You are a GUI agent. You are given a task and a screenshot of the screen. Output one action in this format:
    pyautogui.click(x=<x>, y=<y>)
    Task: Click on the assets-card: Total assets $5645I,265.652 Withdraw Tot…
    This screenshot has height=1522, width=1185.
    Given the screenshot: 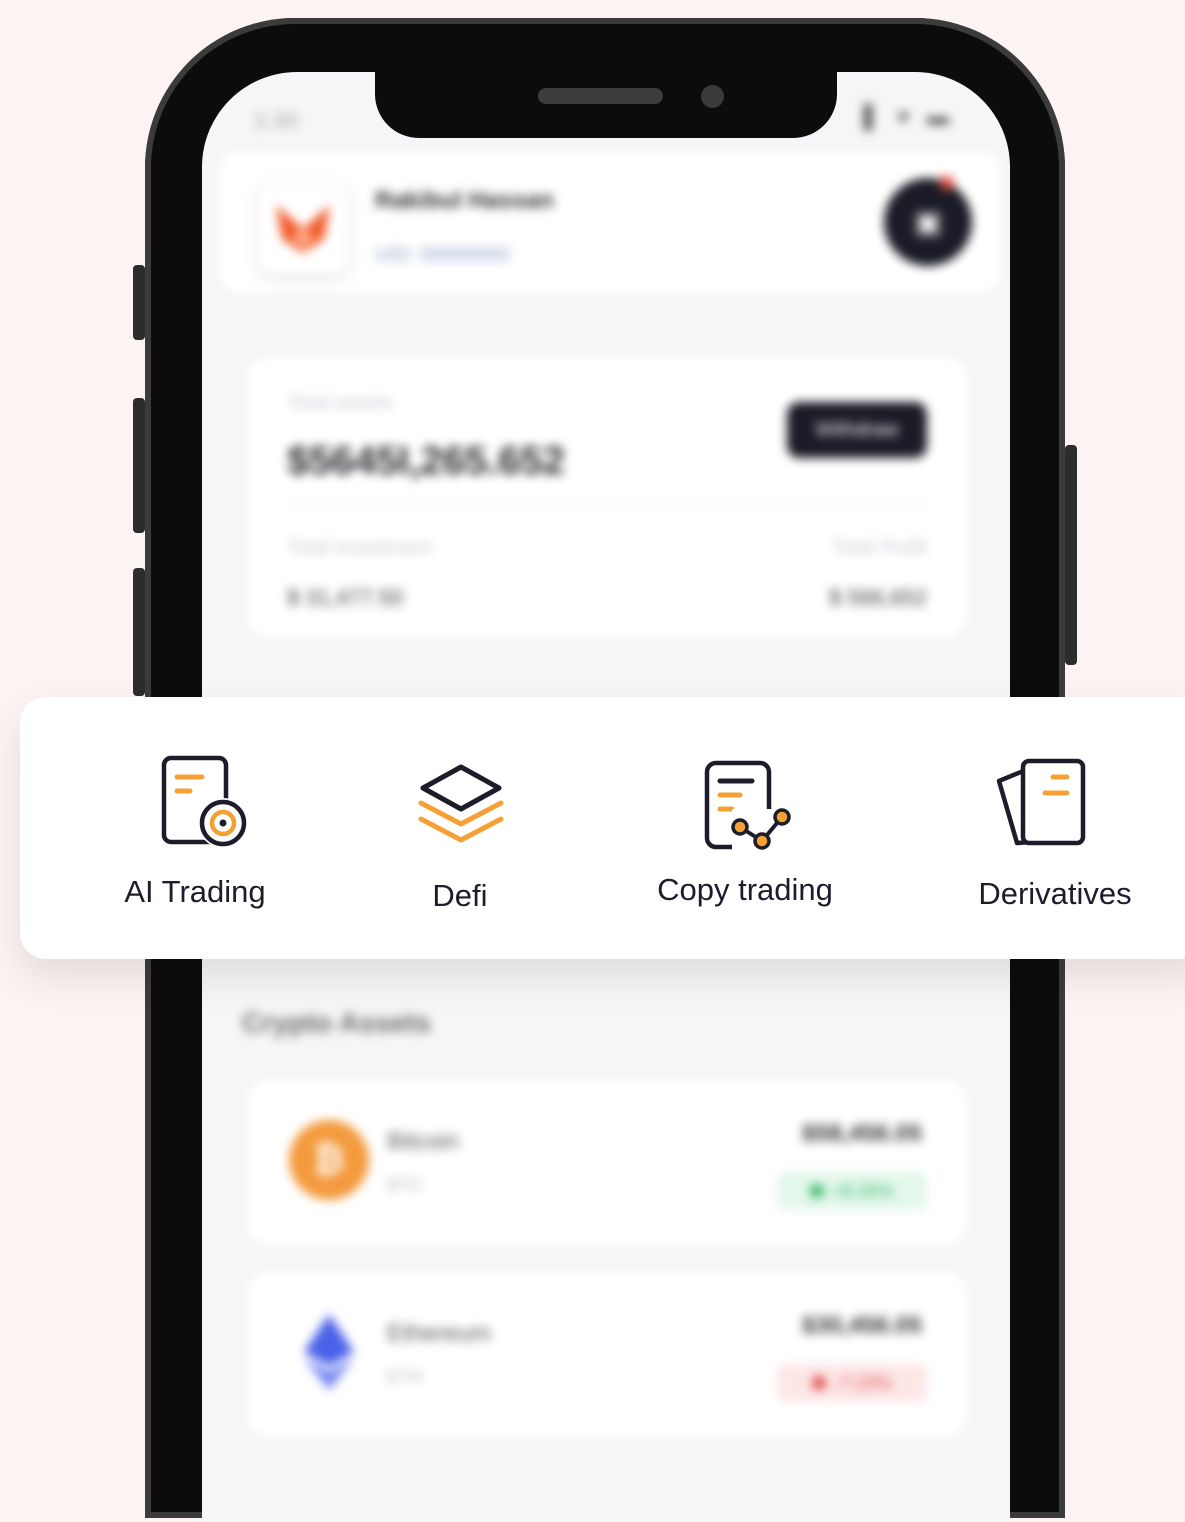 What is the action you would take?
    pyautogui.click(x=607, y=497)
    